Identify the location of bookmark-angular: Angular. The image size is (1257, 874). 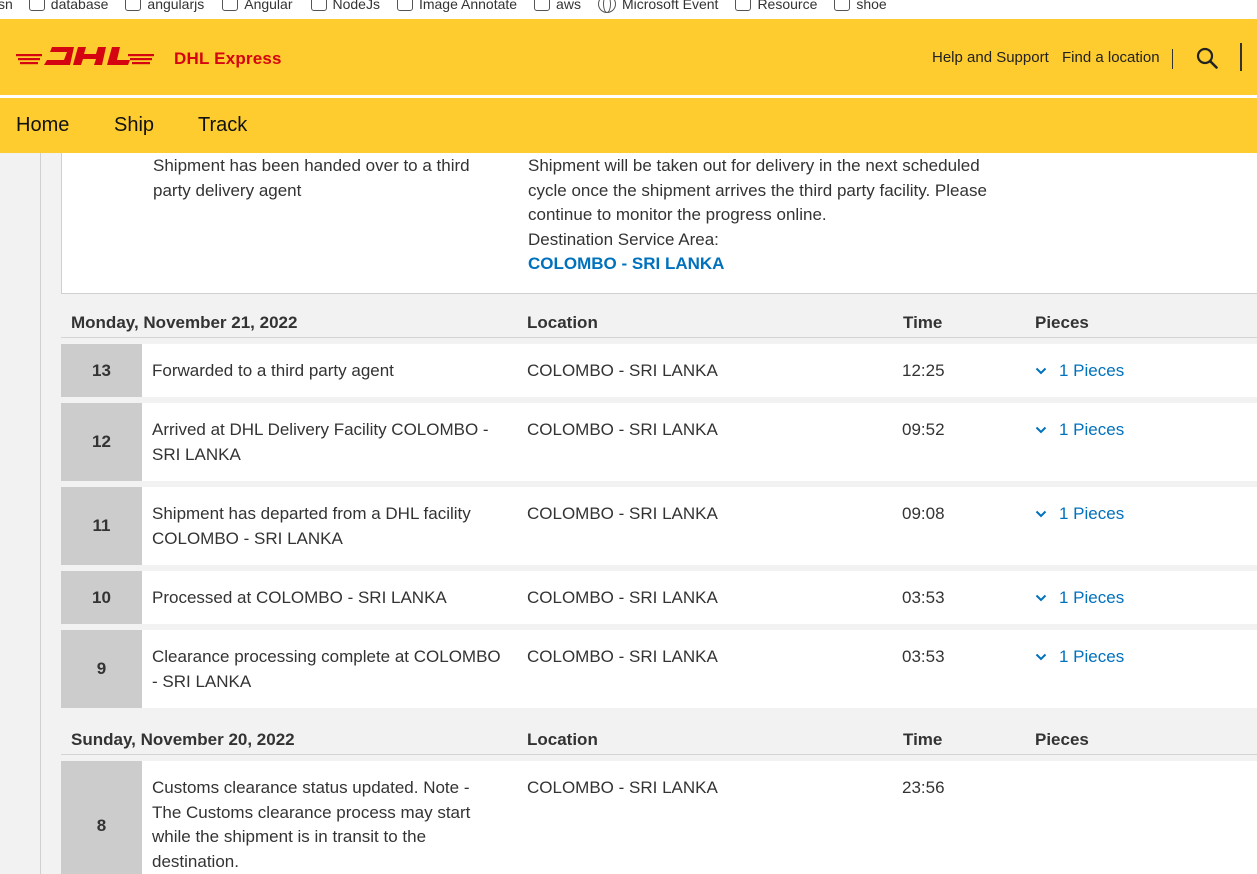
(257, 6).